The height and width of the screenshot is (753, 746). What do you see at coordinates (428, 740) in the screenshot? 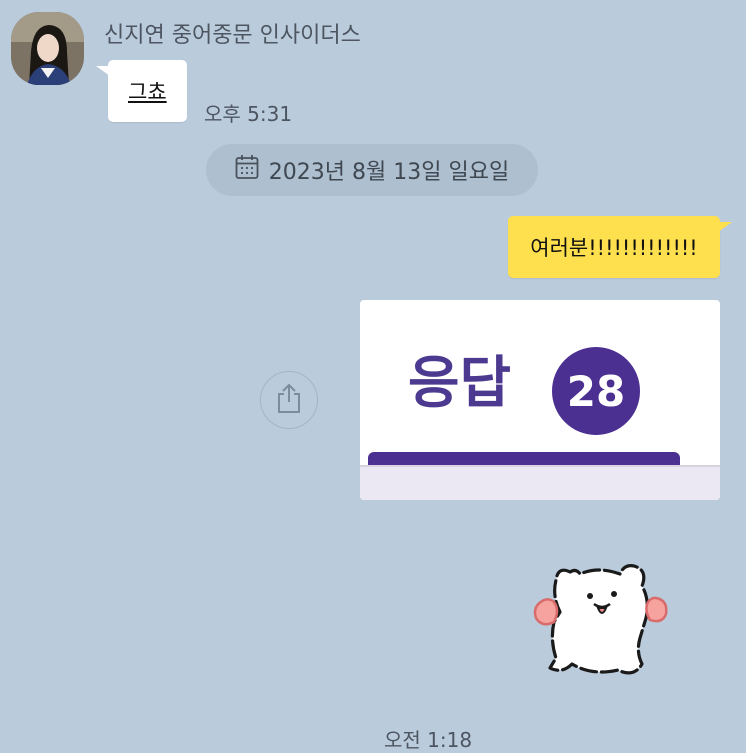
I see `message-time: 오전 1:18` at bounding box center [428, 740].